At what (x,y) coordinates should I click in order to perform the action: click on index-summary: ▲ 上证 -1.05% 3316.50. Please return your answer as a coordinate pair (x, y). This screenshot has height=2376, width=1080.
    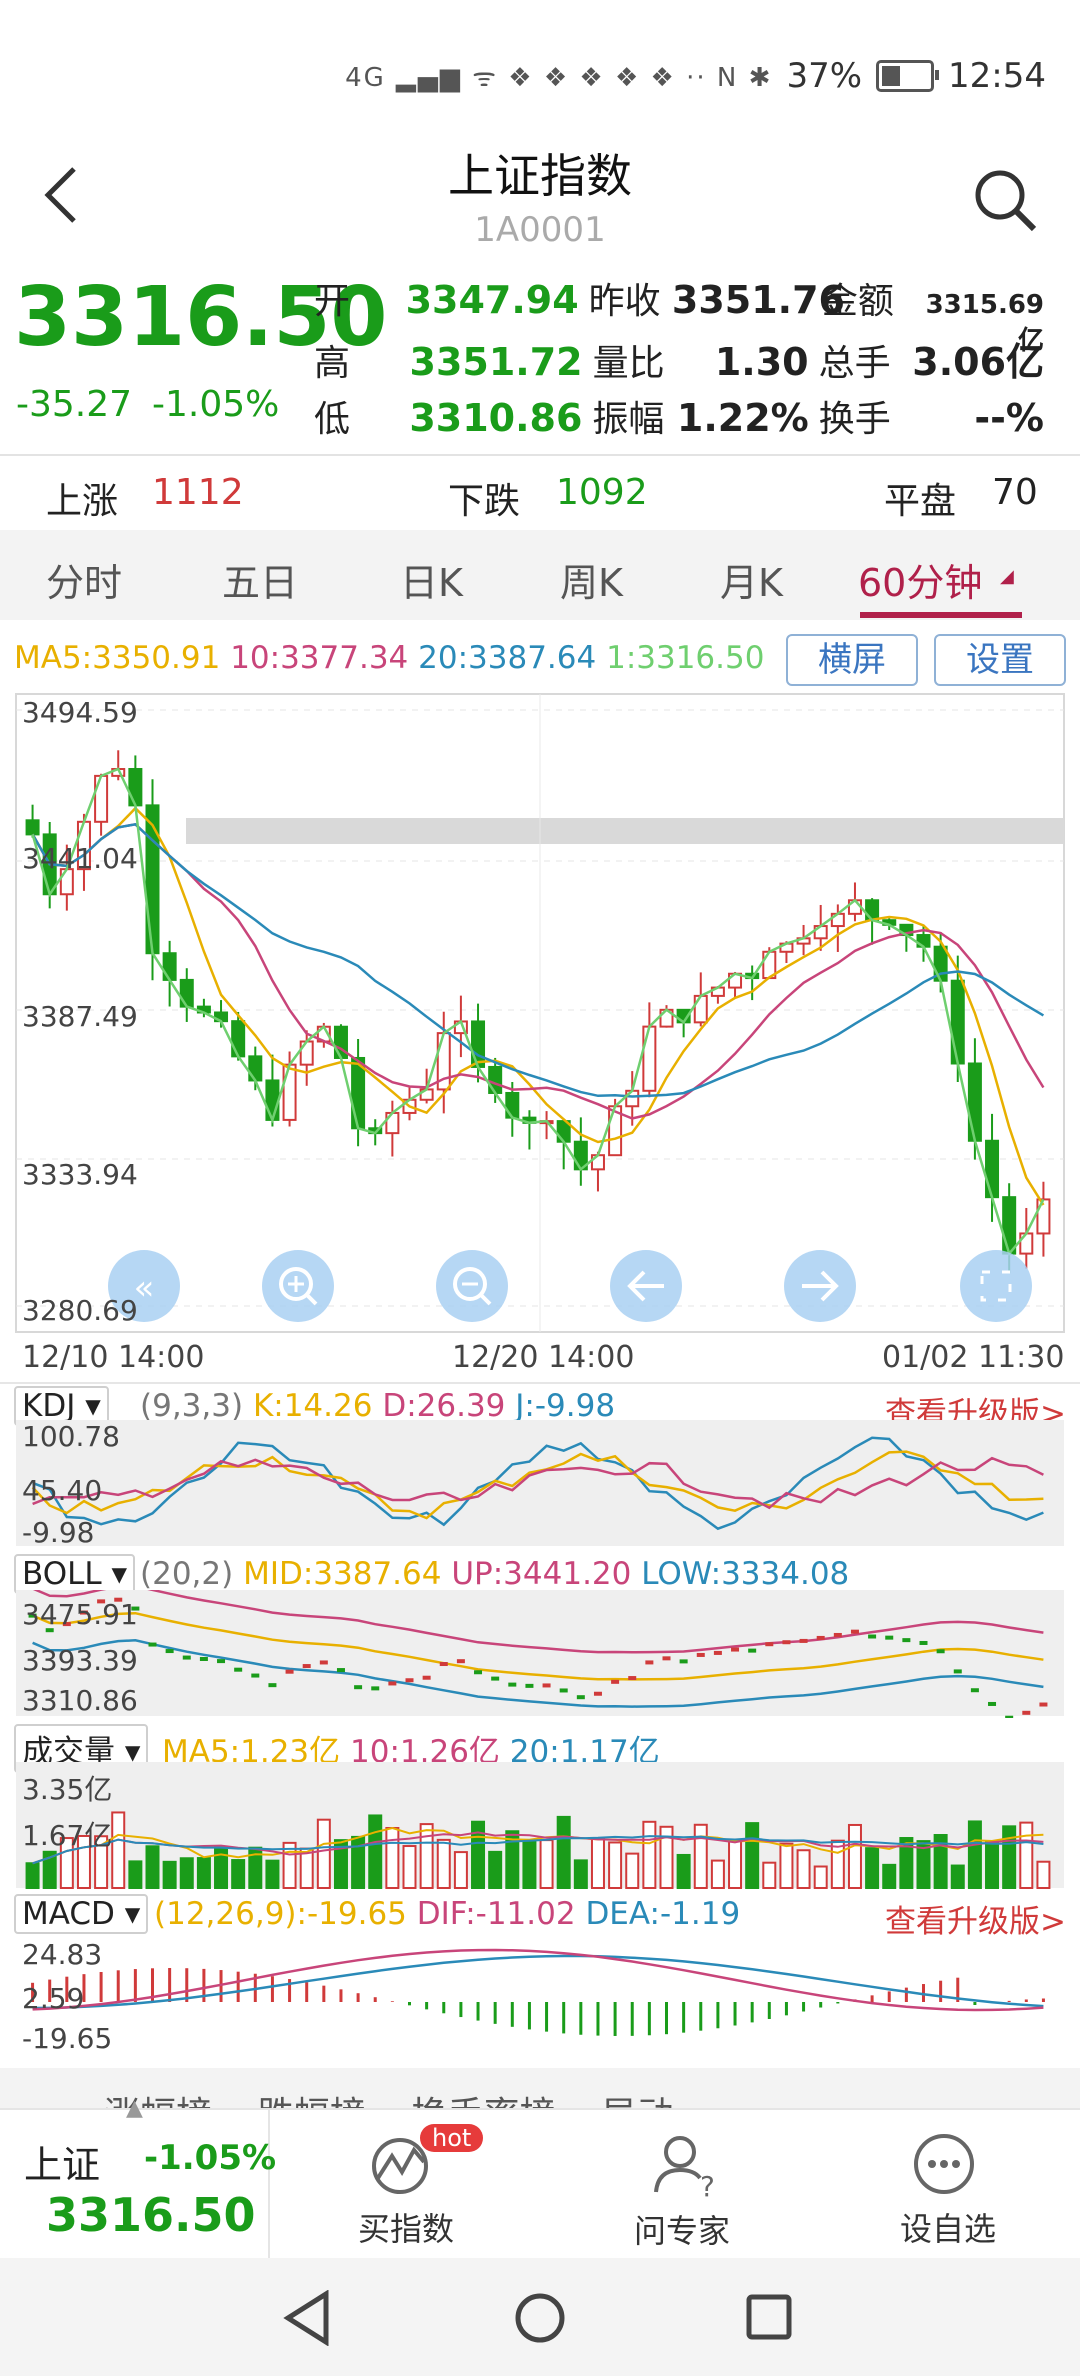
    Looking at the image, I should click on (138, 2178).